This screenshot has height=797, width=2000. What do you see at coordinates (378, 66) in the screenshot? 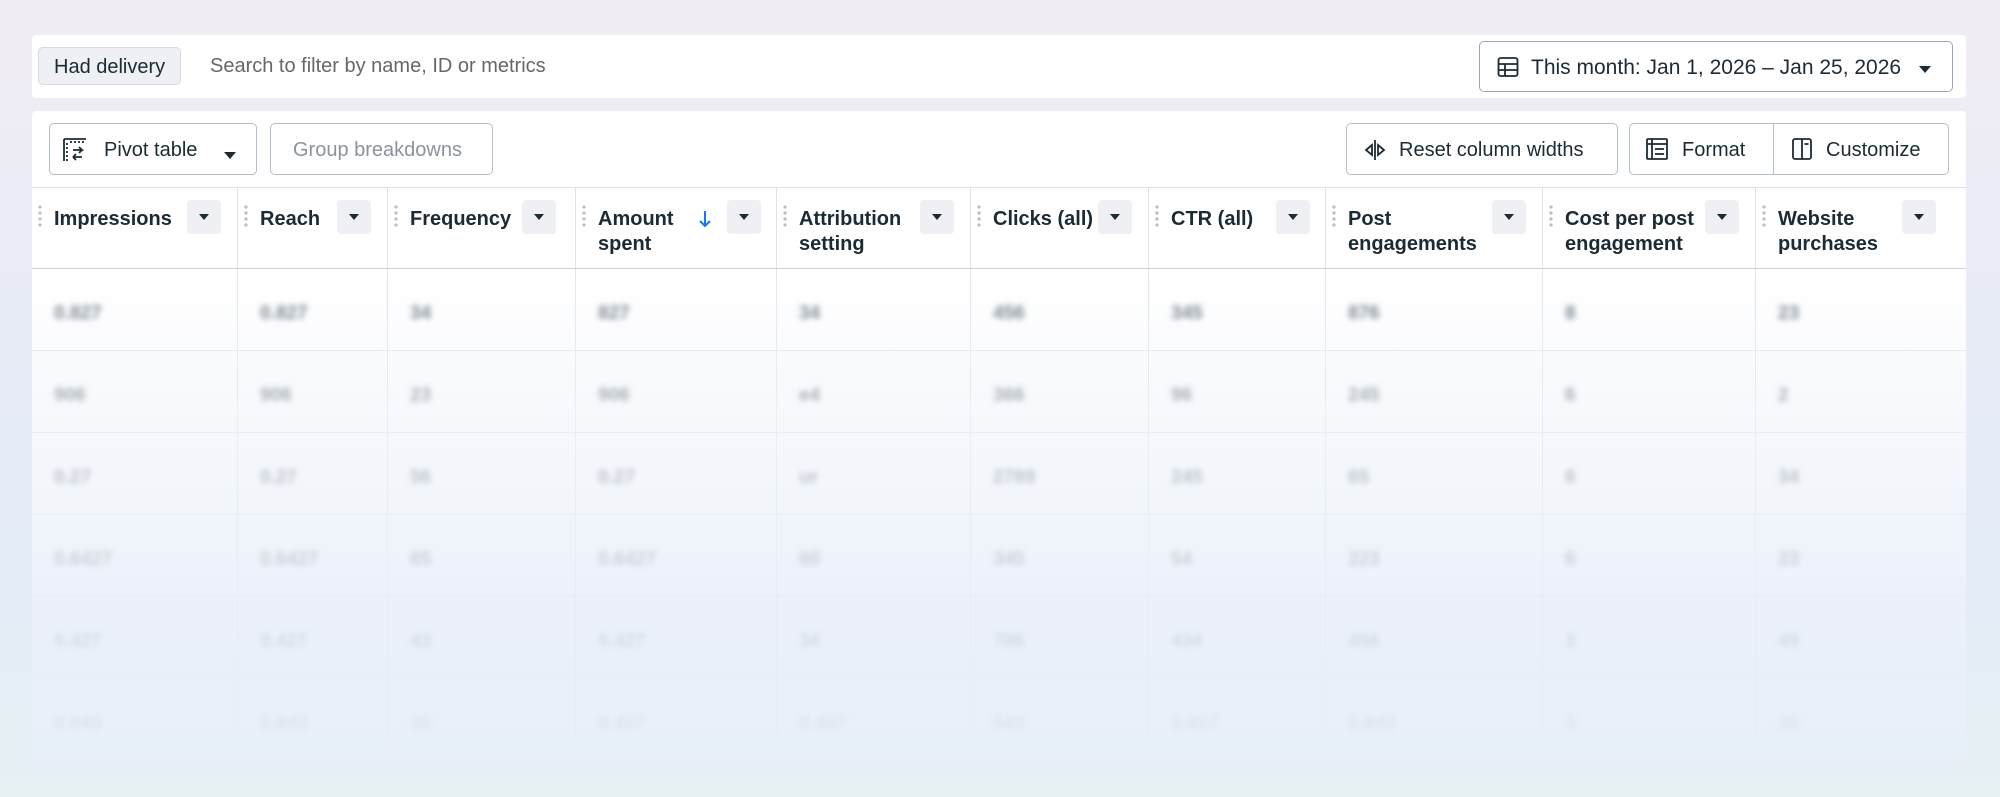
I see `search-input: Search to filter by name, ID or metrics` at bounding box center [378, 66].